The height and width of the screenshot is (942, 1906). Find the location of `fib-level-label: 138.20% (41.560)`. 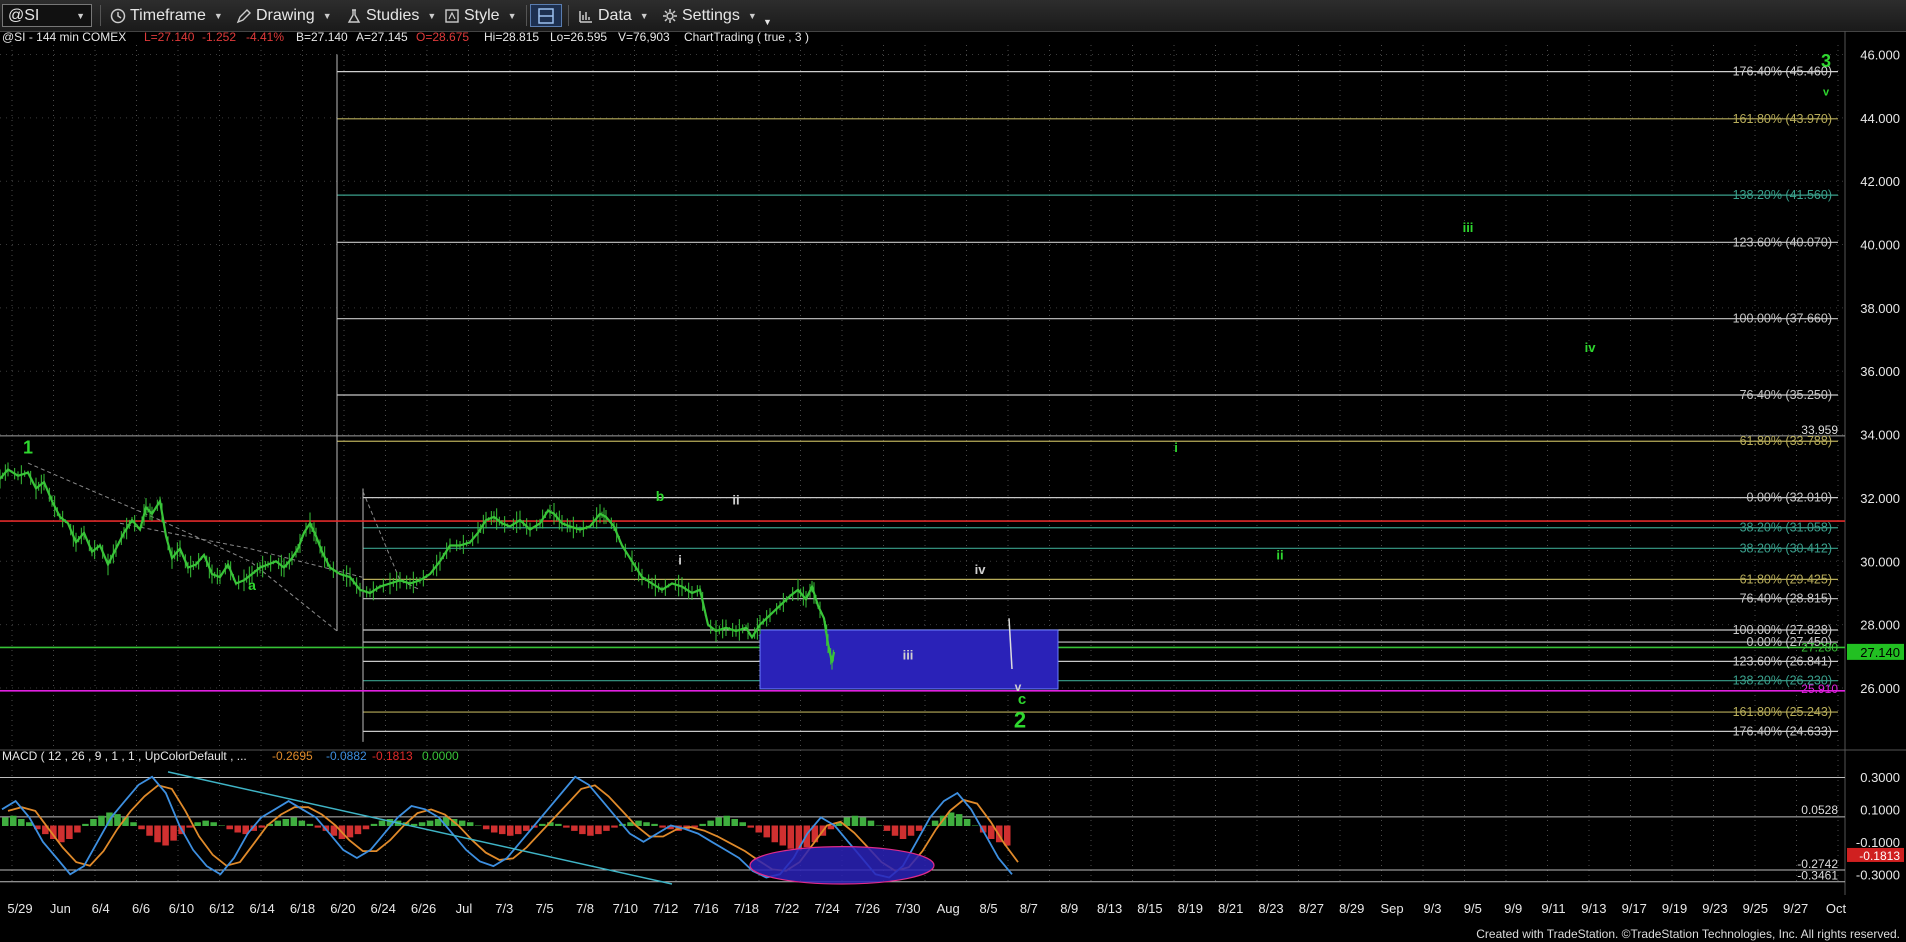

fib-level-label: 138.20% (41.560) is located at coordinates (1782, 195).